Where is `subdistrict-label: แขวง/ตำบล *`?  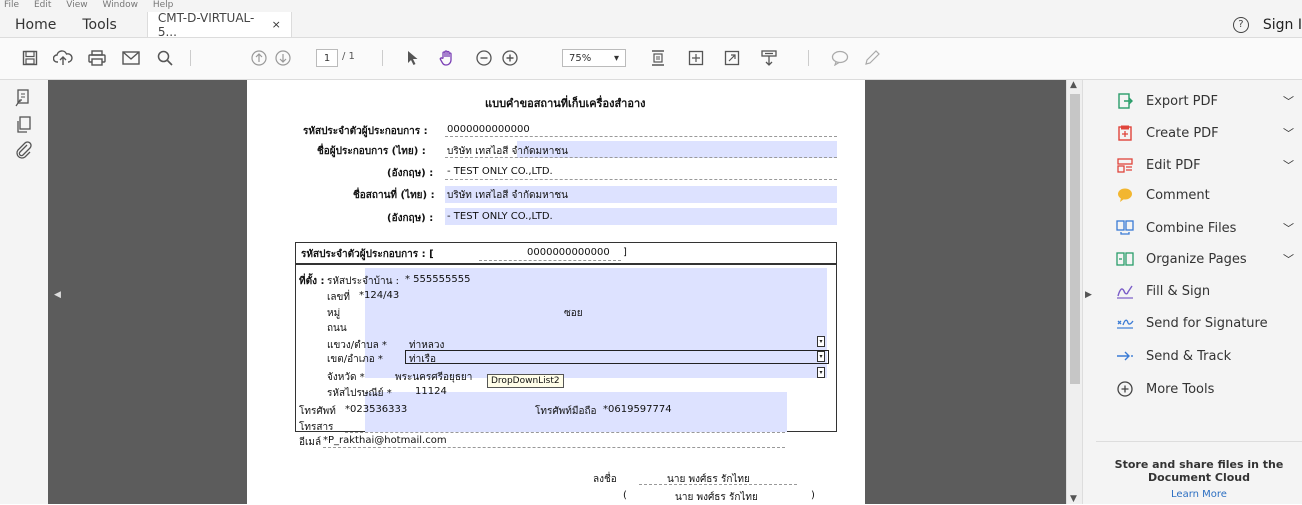 subdistrict-label: แขวง/ตำบล * is located at coordinates (357, 345).